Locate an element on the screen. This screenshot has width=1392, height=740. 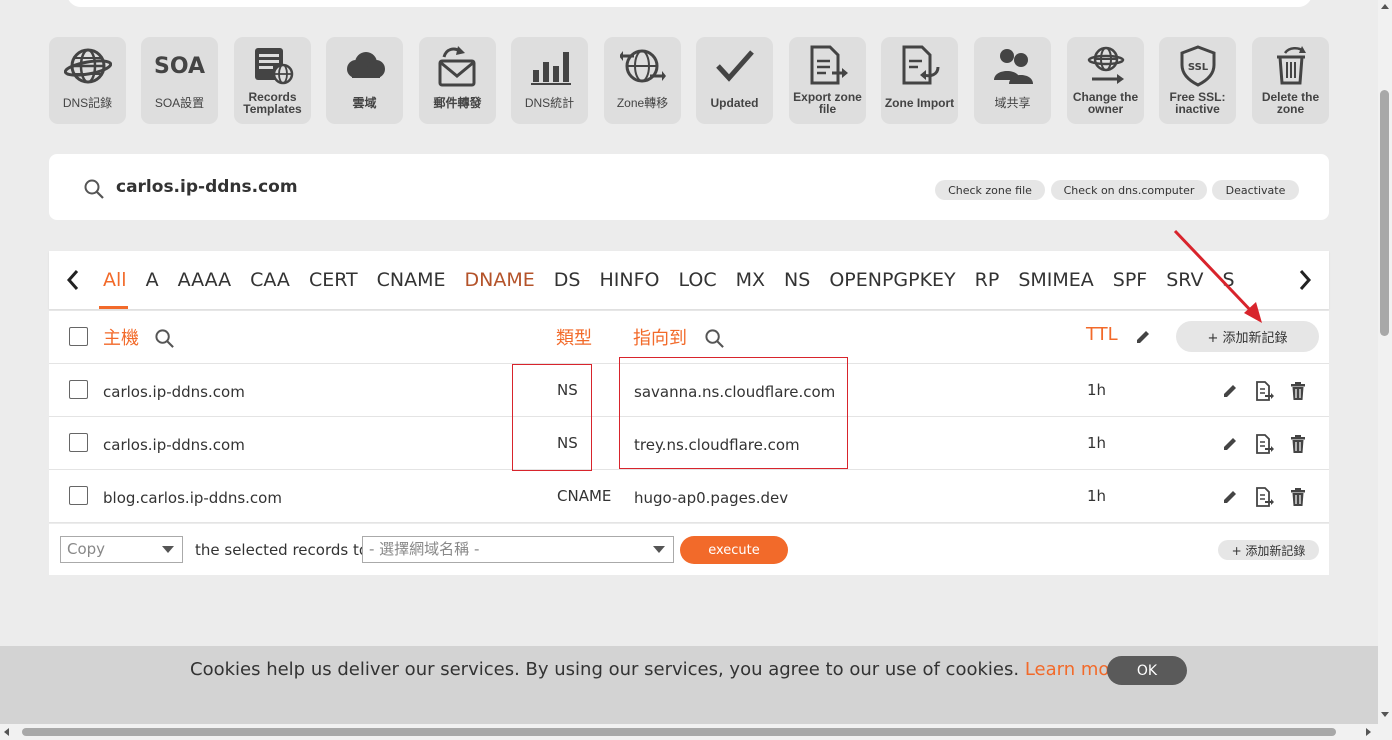
import-file-icon is located at coordinates (920, 66).